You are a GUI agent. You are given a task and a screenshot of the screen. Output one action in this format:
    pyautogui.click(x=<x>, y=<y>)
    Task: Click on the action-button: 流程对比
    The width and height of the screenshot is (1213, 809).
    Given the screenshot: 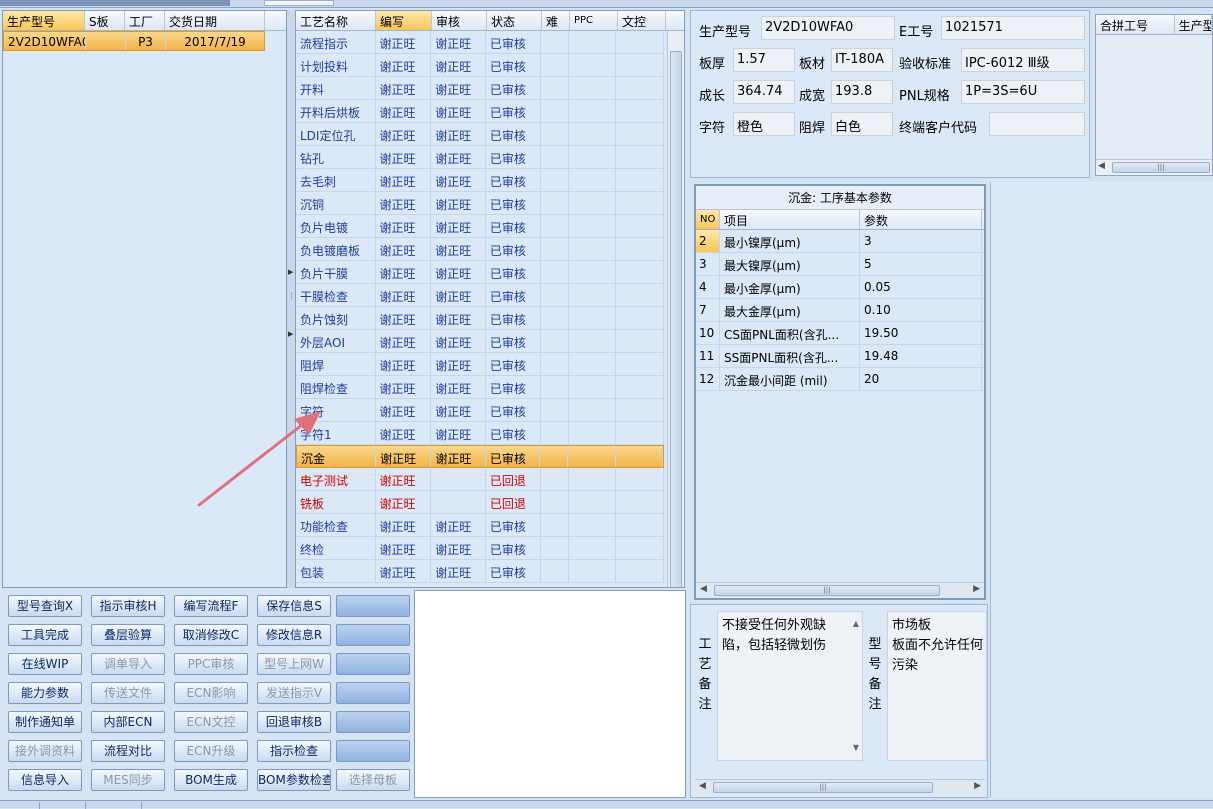 What is the action you would take?
    pyautogui.click(x=128, y=751)
    